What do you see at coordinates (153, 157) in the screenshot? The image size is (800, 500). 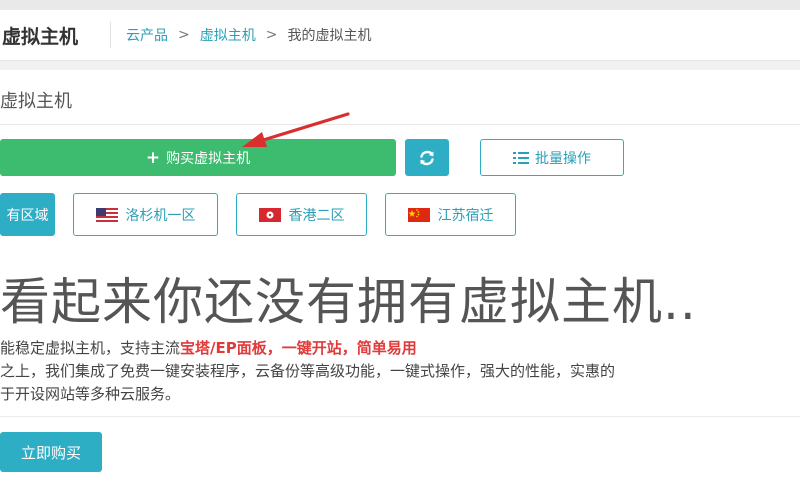 I see `plus-icon: +` at bounding box center [153, 157].